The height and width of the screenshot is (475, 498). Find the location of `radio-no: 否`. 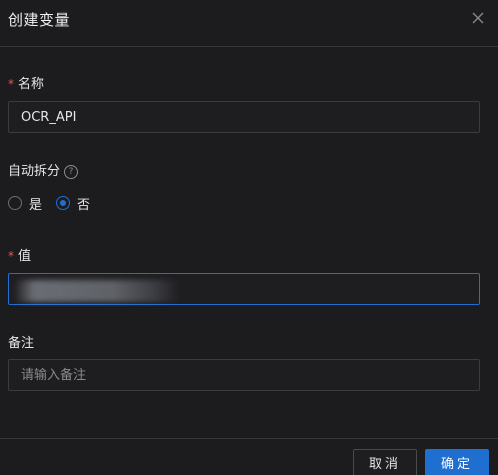

radio-no: 否 is located at coordinates (73, 203).